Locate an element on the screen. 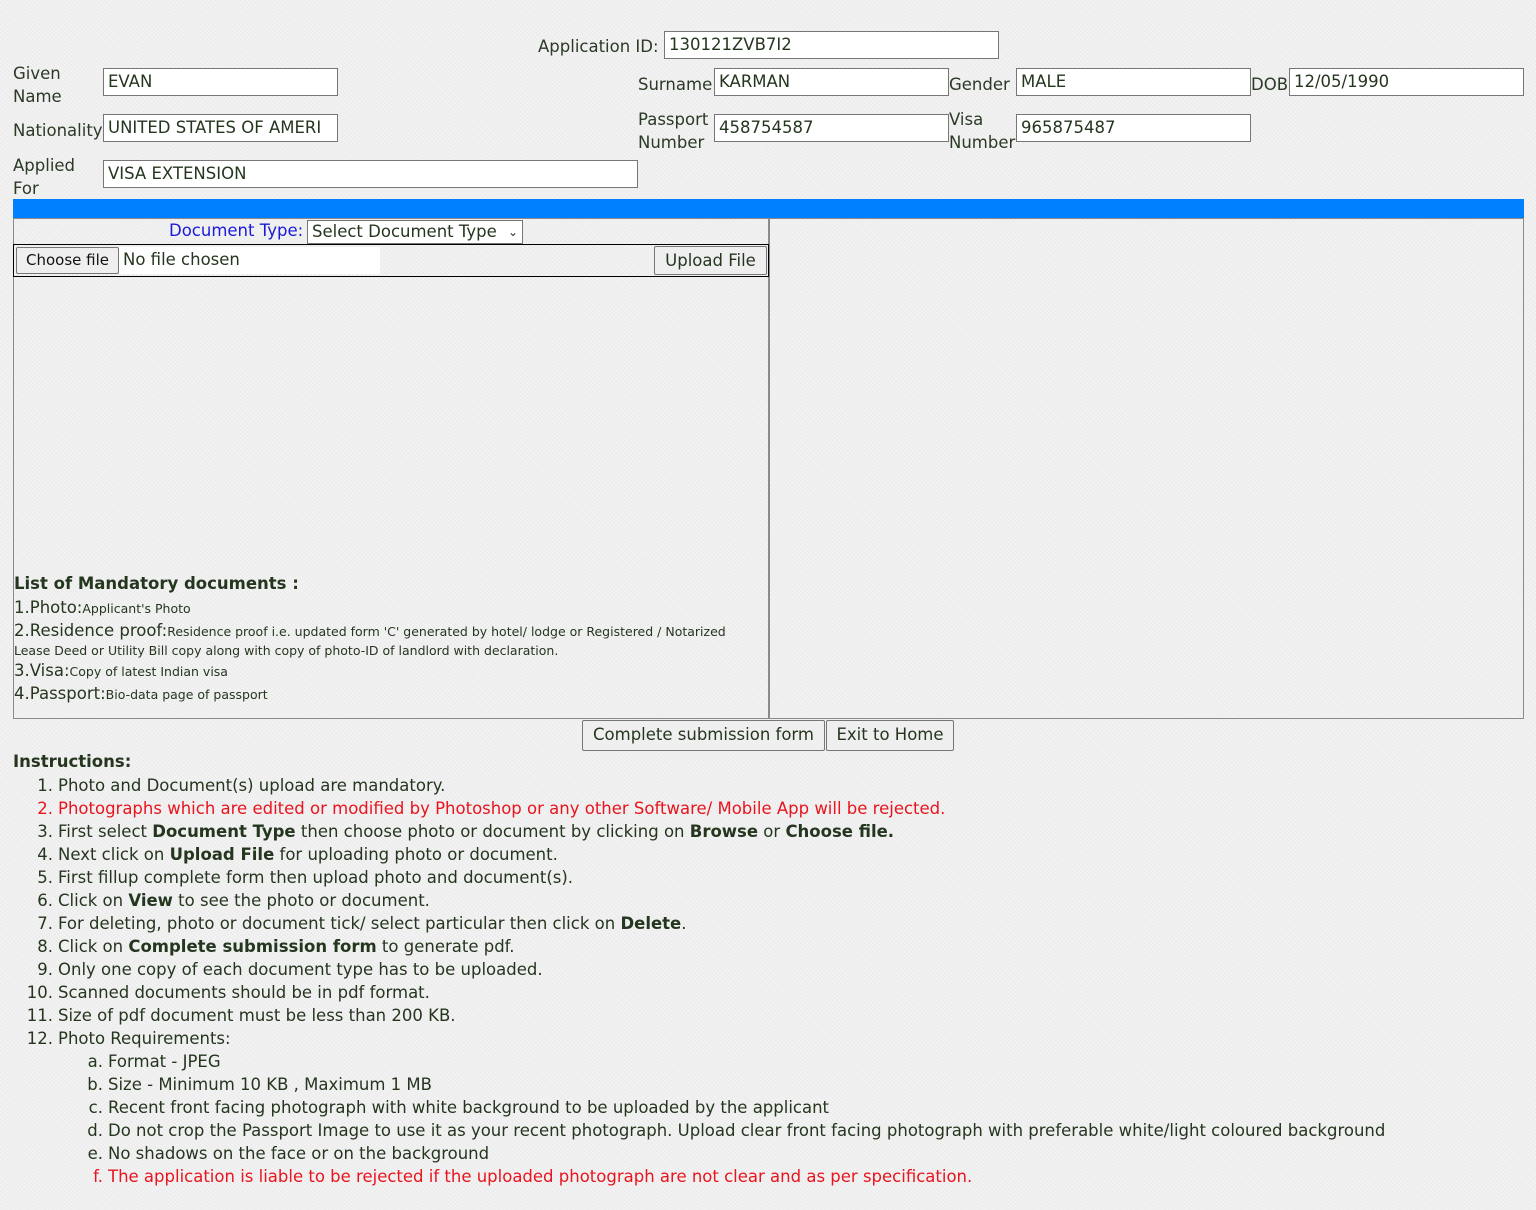 This screenshot has width=1536, height=1210. visa-number-label: Visa Number is located at coordinates (982, 131).